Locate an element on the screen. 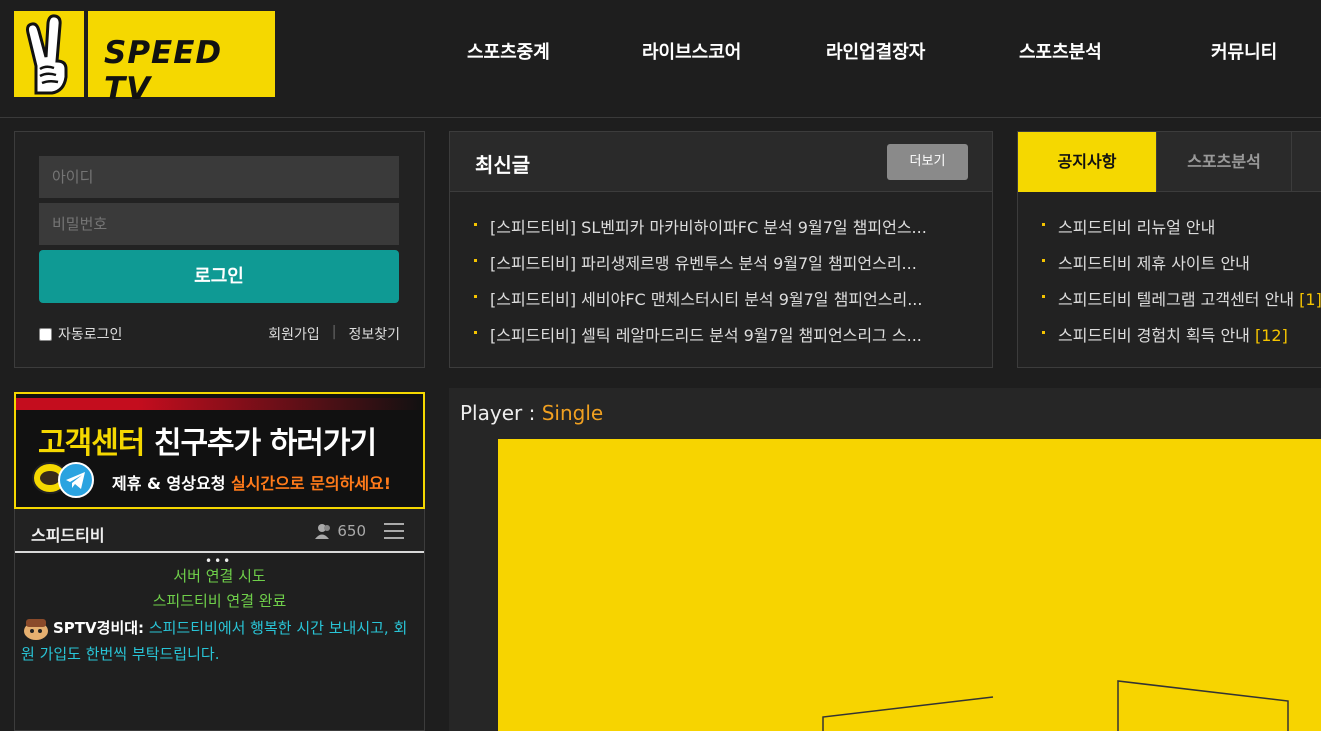 The image size is (1321, 731). banner-stripe is located at coordinates (219, 404).